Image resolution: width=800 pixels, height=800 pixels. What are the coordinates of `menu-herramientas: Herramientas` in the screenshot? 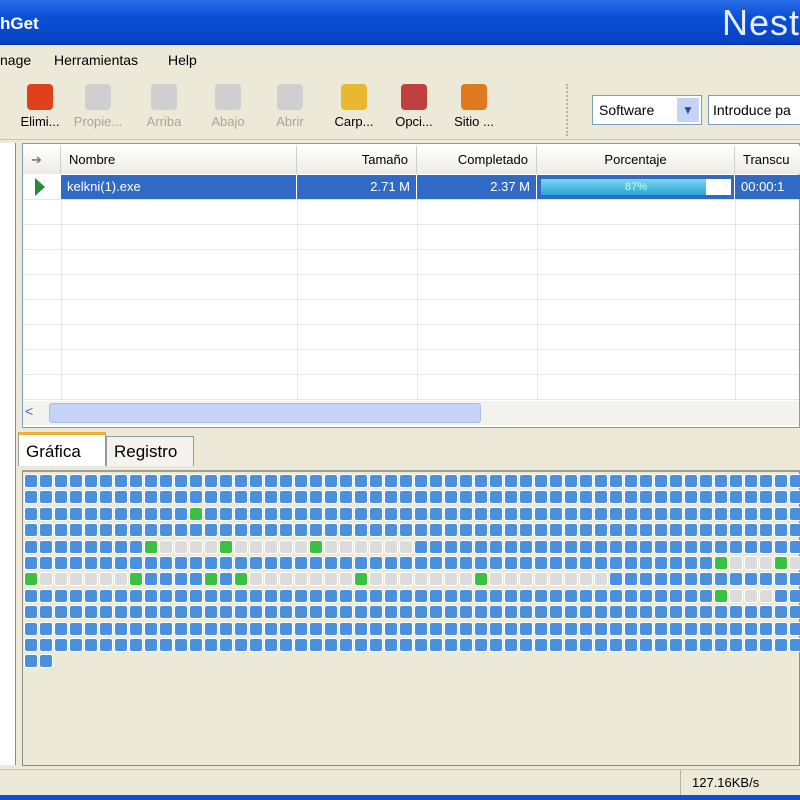 It's located at (96, 60).